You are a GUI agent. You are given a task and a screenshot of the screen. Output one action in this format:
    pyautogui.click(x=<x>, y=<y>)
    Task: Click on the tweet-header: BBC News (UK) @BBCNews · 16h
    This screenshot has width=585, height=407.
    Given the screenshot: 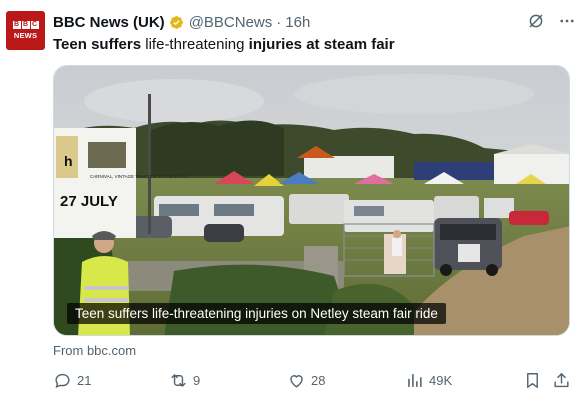 What is the action you would take?
    pyautogui.click(x=181, y=22)
    